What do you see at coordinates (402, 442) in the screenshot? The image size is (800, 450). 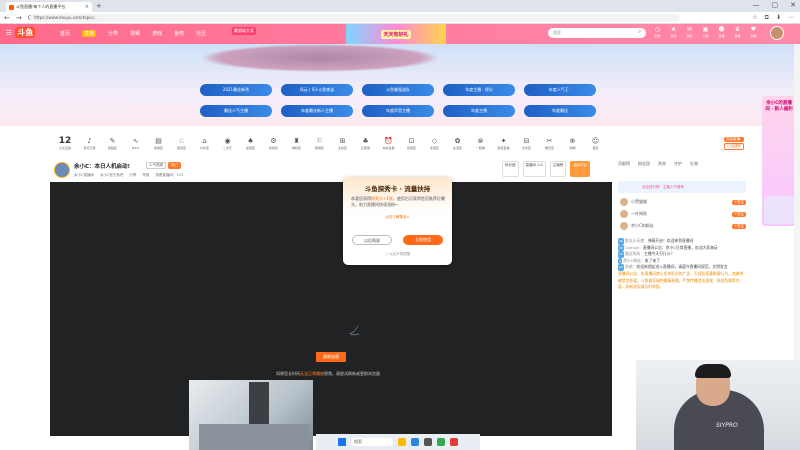 I see `file-explorer-icon` at bounding box center [402, 442].